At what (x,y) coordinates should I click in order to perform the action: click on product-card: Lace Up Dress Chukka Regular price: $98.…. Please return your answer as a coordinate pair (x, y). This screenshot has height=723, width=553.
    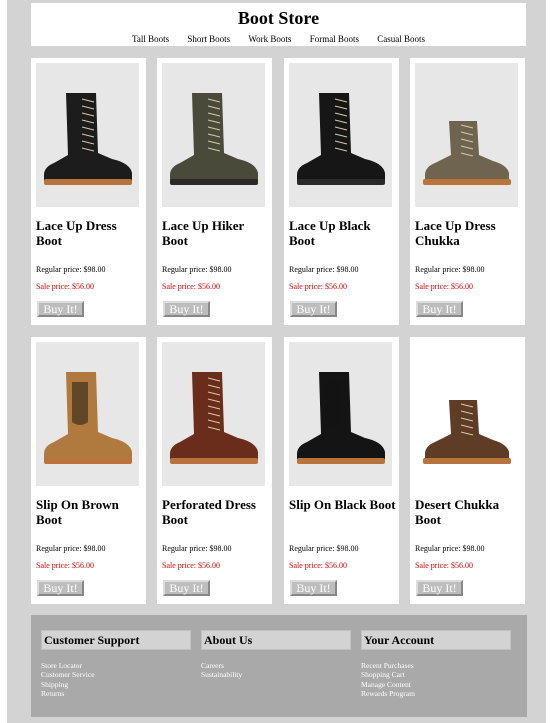
    Looking at the image, I should click on (467, 191).